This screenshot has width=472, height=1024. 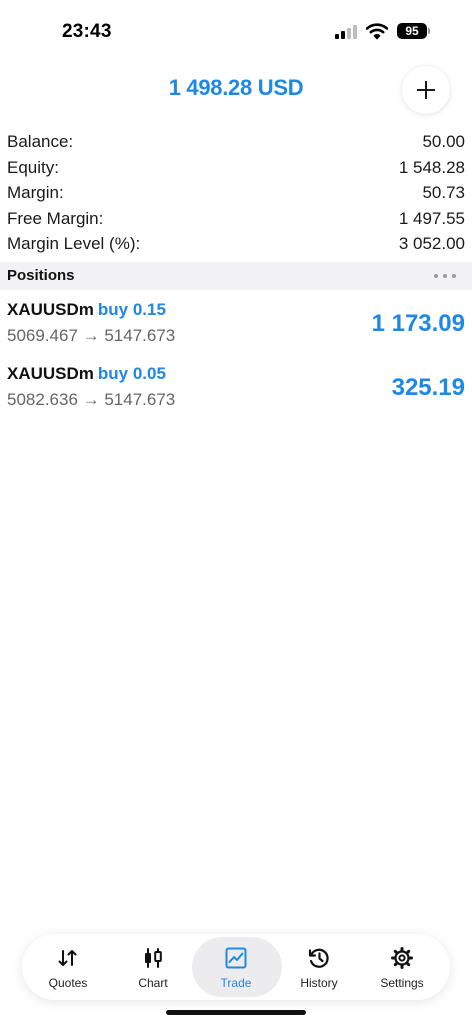 I want to click on summary-label: Margin:, so click(x=35, y=192).